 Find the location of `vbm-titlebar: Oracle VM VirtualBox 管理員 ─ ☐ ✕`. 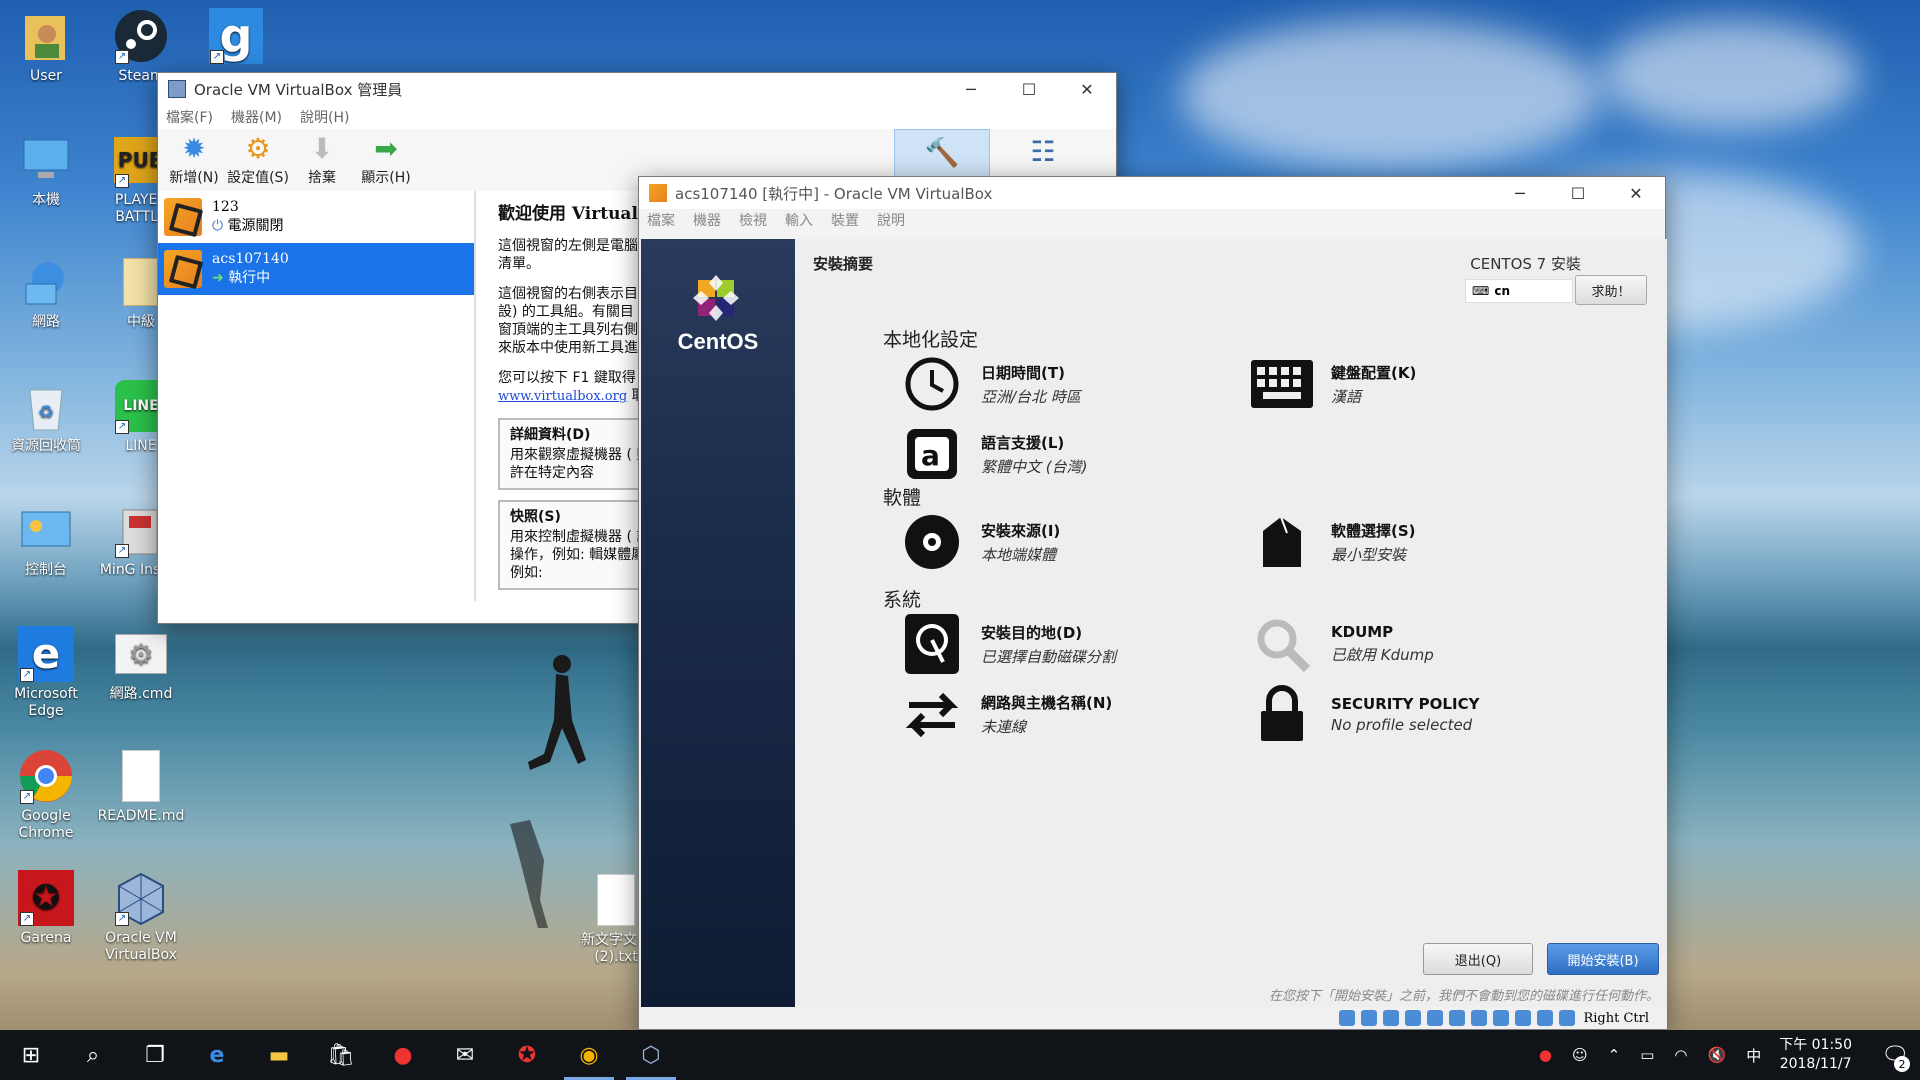

vbm-titlebar: Oracle VM VirtualBox 管理員 ─ ☐ ✕ is located at coordinates (637, 89).